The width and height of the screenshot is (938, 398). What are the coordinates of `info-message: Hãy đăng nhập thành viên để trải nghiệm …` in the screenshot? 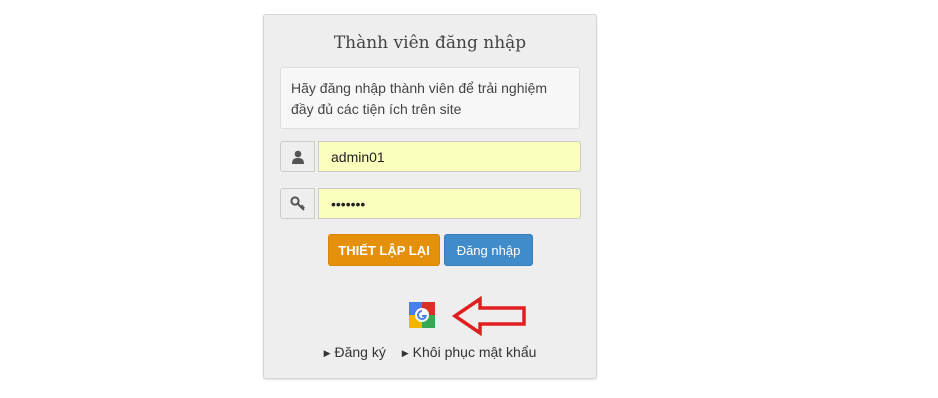 It's located at (430, 98).